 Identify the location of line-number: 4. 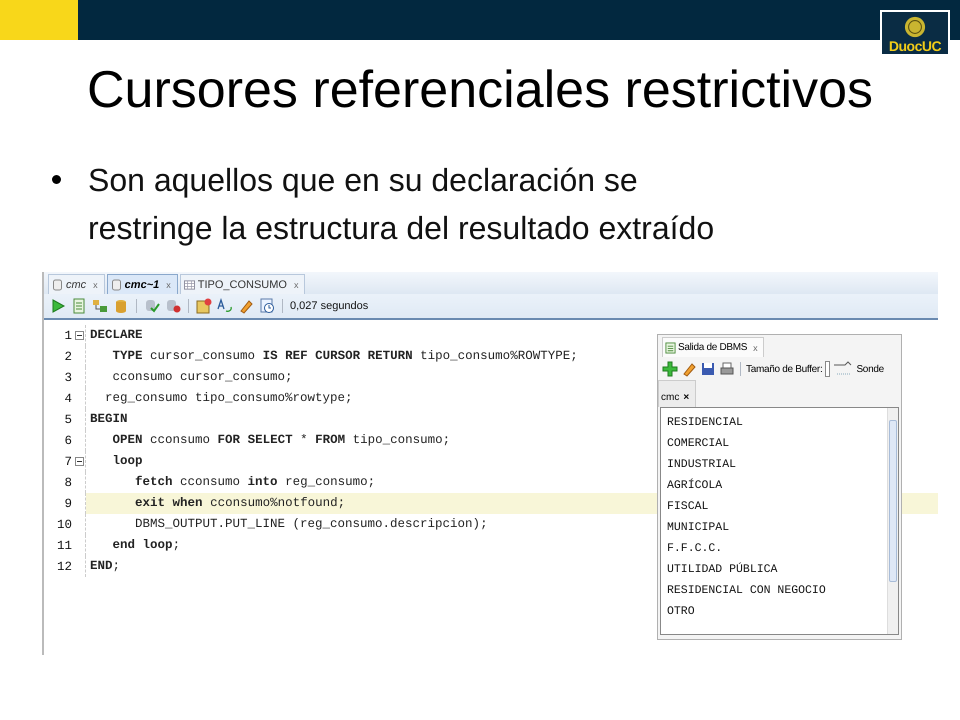
(67, 399).